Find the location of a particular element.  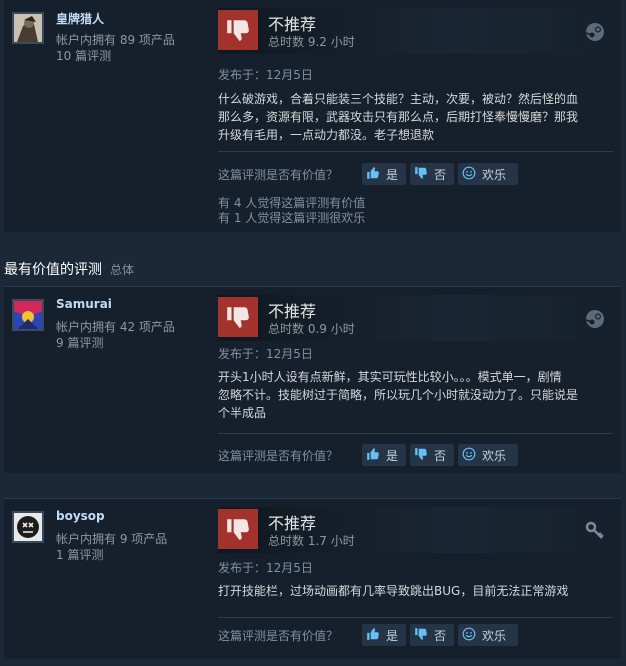

review-count: 9 篇评测 is located at coordinates (79, 342).